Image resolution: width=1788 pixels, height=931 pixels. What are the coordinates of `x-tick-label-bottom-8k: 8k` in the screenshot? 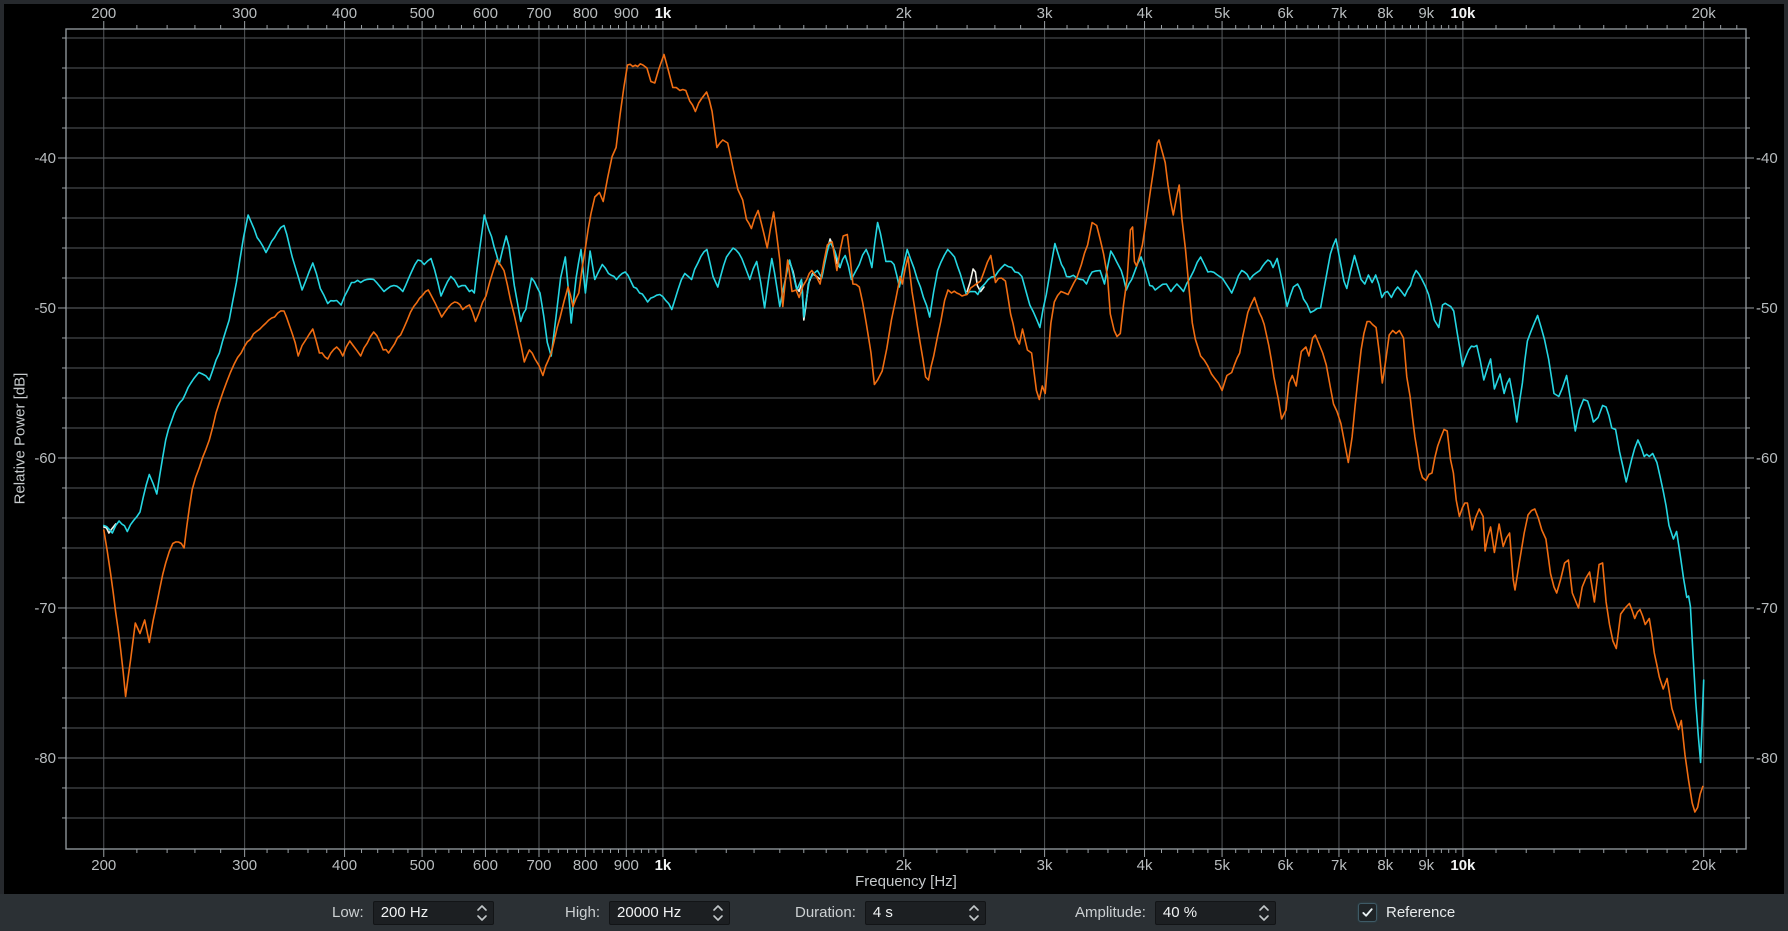 It's located at (1385, 865).